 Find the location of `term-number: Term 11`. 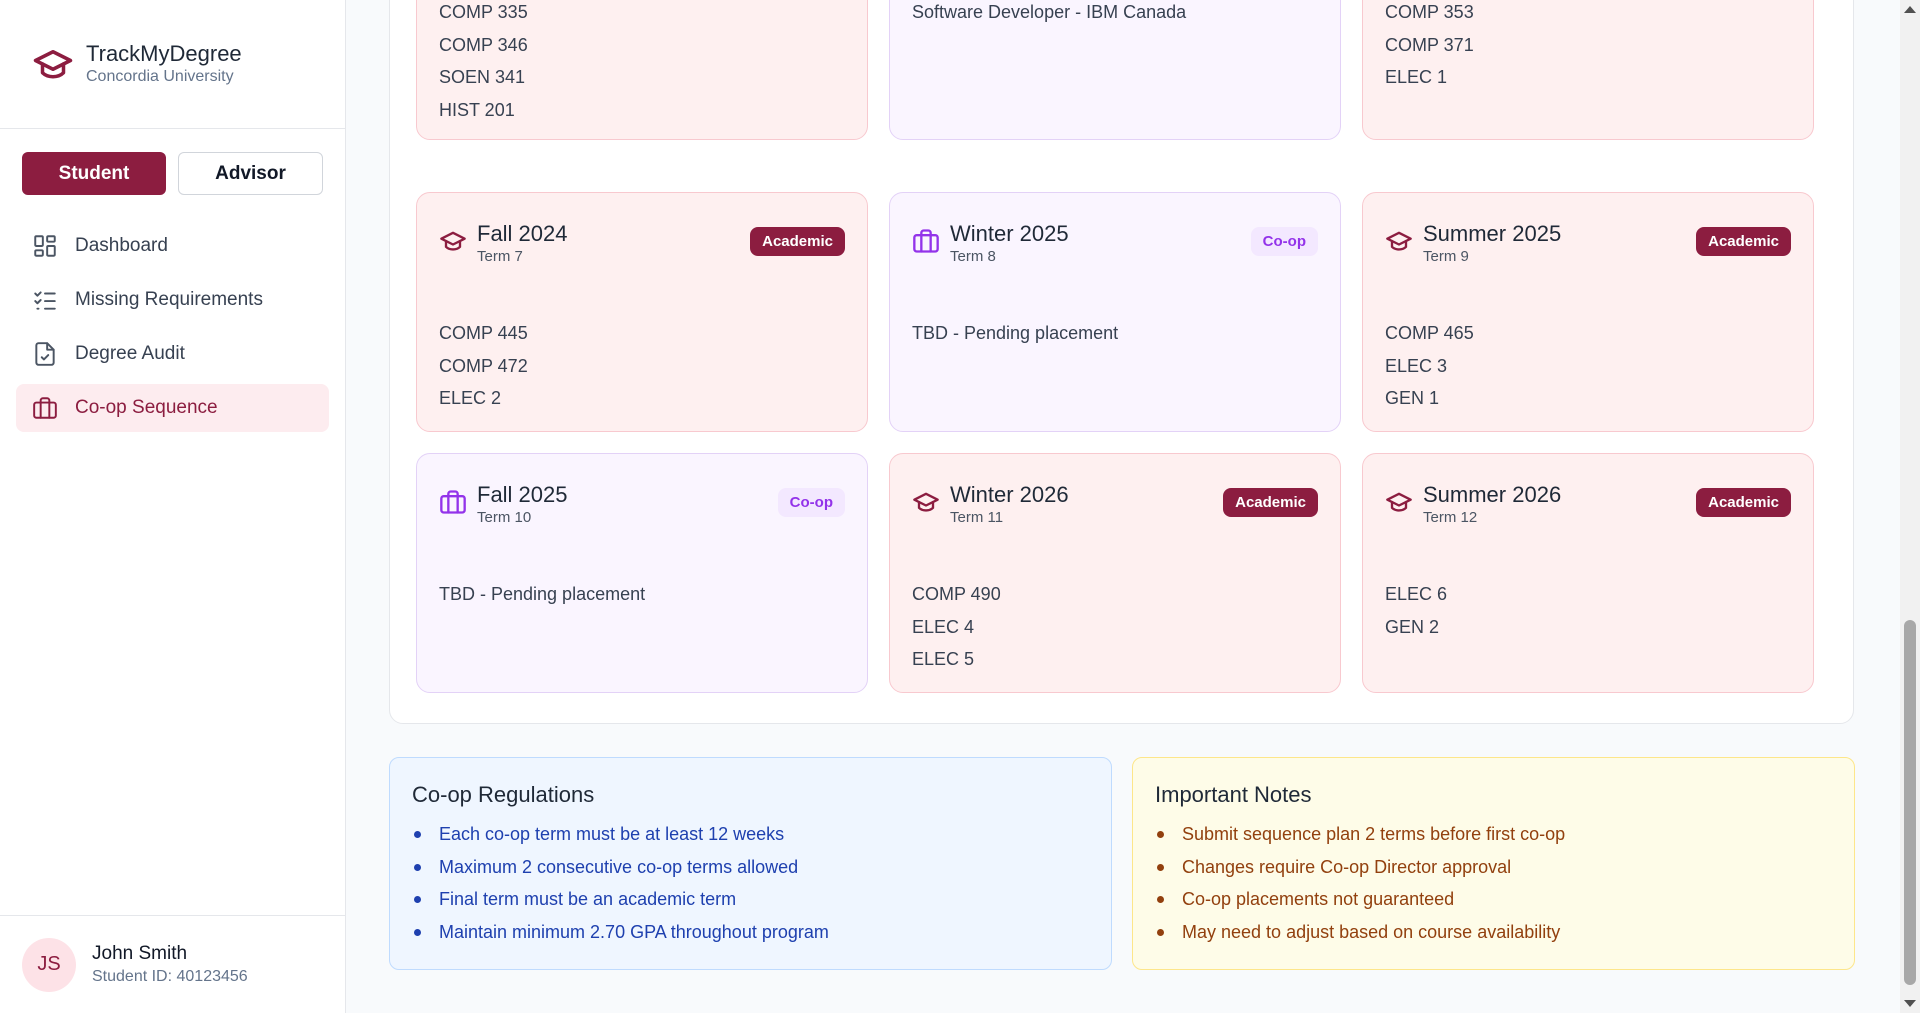

term-number: Term 11 is located at coordinates (977, 517).